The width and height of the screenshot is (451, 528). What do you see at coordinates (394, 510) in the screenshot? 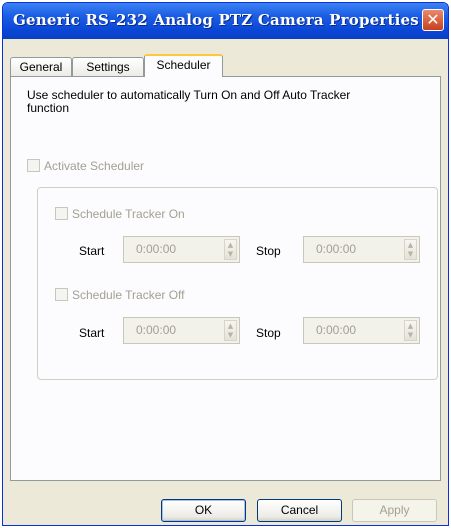
I see `apply-button: Apply` at bounding box center [394, 510].